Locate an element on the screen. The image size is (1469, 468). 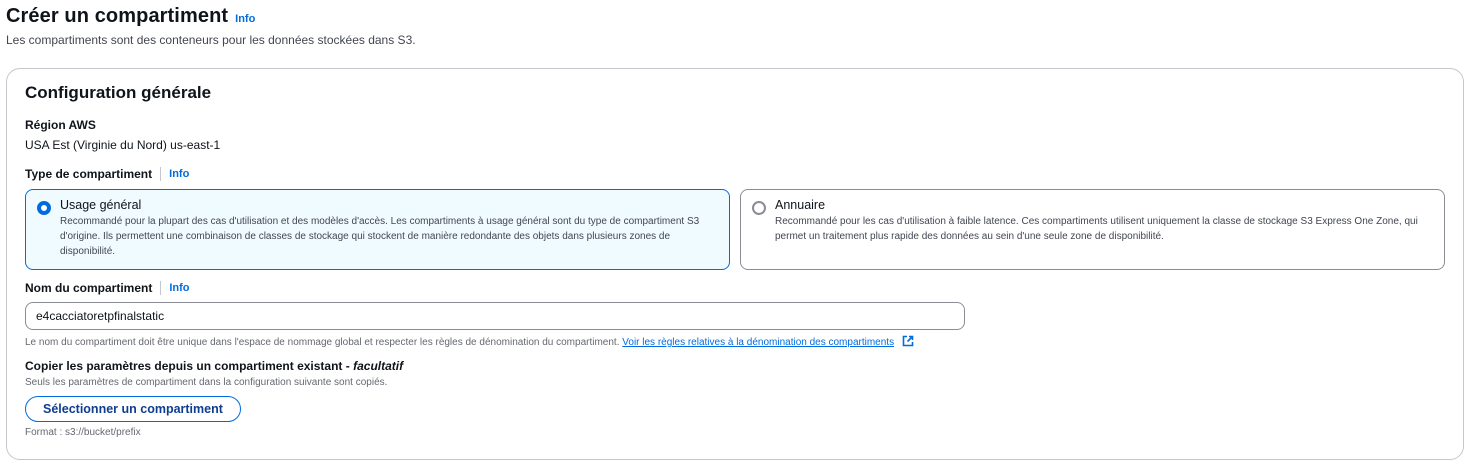
bucket-name-input is located at coordinates (495, 316).